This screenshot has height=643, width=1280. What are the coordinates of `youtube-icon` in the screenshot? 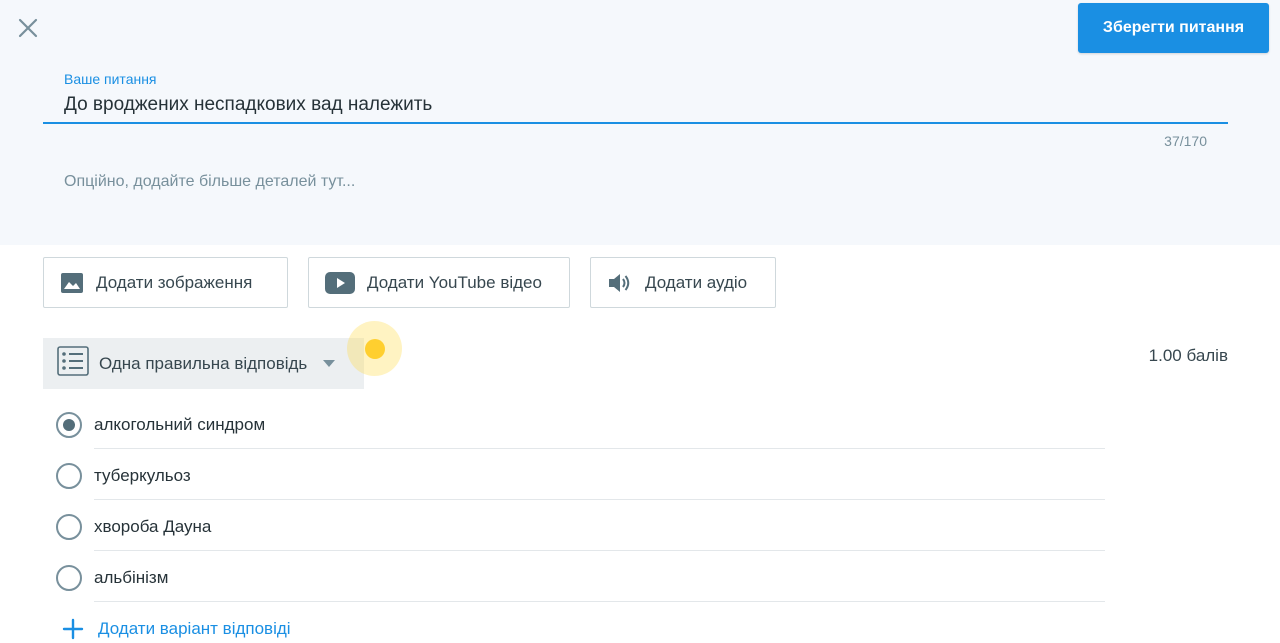 It's located at (340, 282).